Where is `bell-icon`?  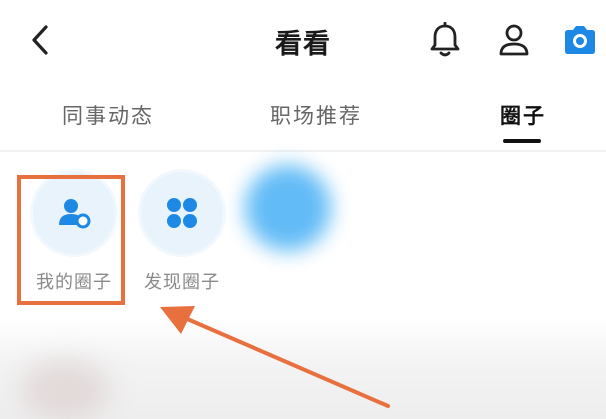
bell-icon is located at coordinates (445, 39).